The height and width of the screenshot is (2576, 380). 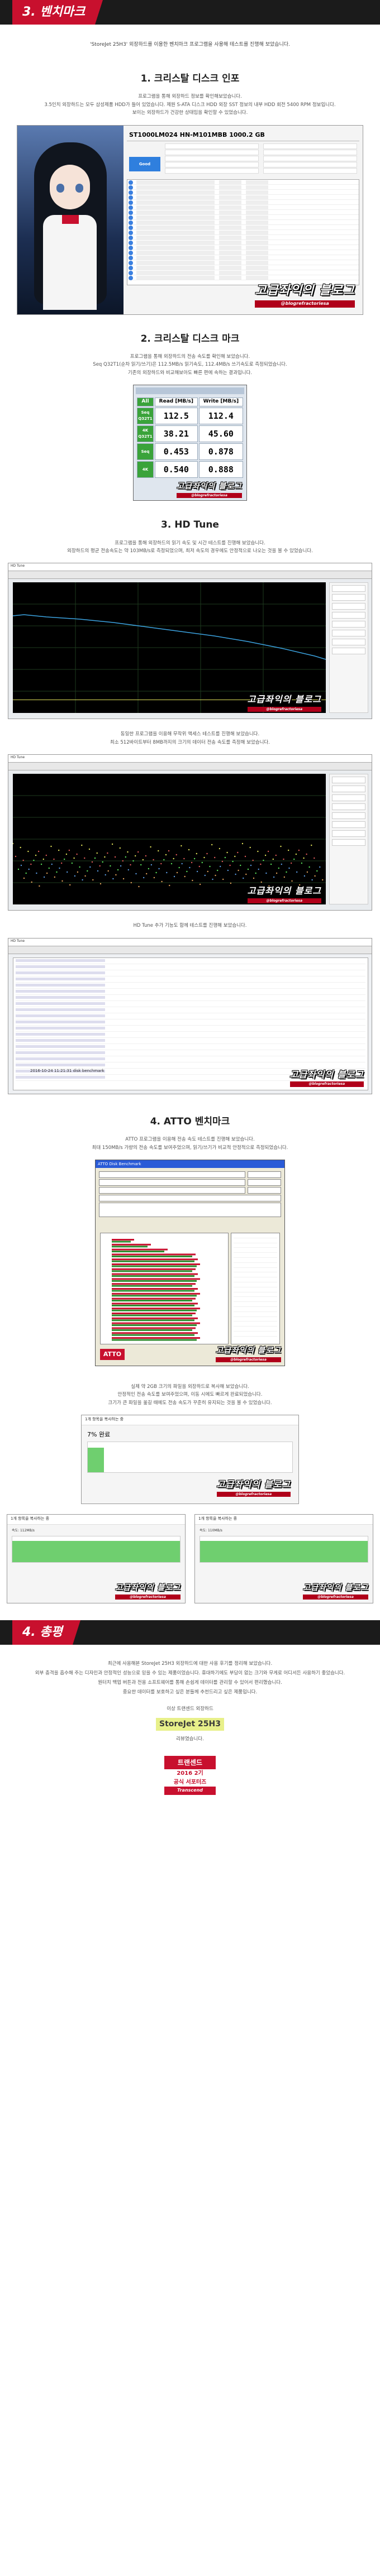 I want to click on cdm-line: 기존의 외장하드와 비교해보아도 빠른 편에 속하는 결과입니다., so click(x=190, y=373).